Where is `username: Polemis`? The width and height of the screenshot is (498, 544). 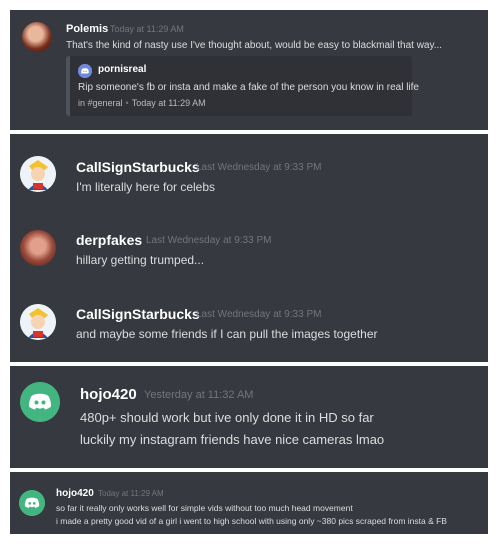
username: Polemis is located at coordinates (87, 29).